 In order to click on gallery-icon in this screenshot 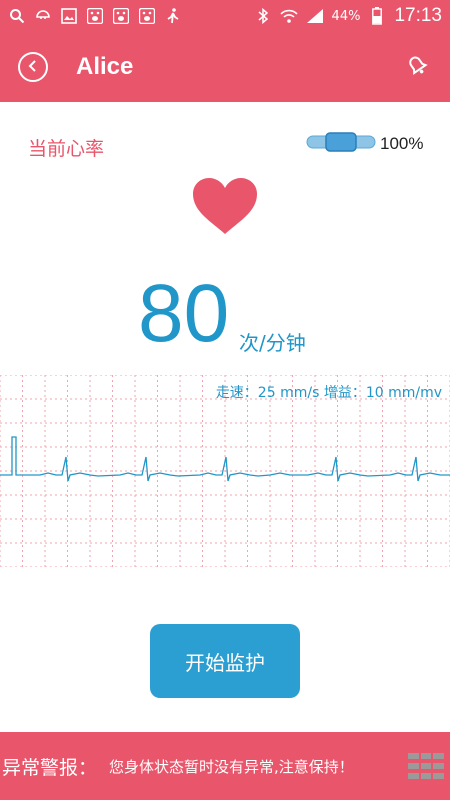, I will do `click(69, 16)`.